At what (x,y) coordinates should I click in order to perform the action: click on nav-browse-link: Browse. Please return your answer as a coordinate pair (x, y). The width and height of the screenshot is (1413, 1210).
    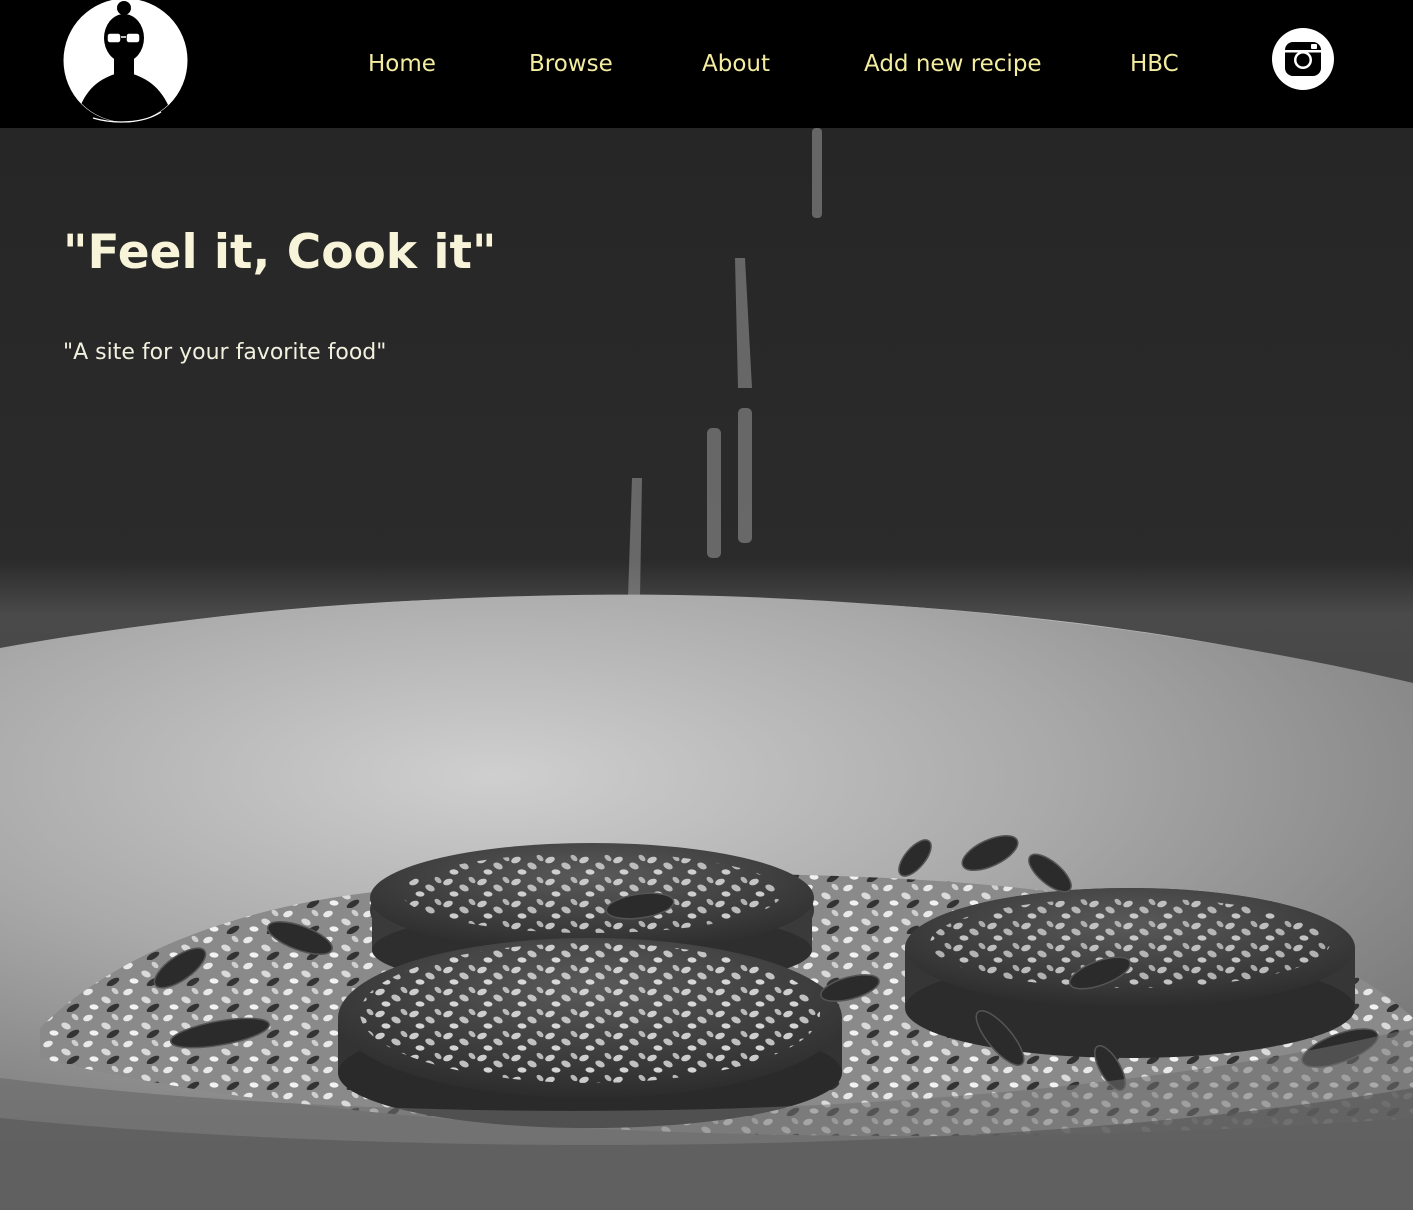
    Looking at the image, I should click on (571, 64).